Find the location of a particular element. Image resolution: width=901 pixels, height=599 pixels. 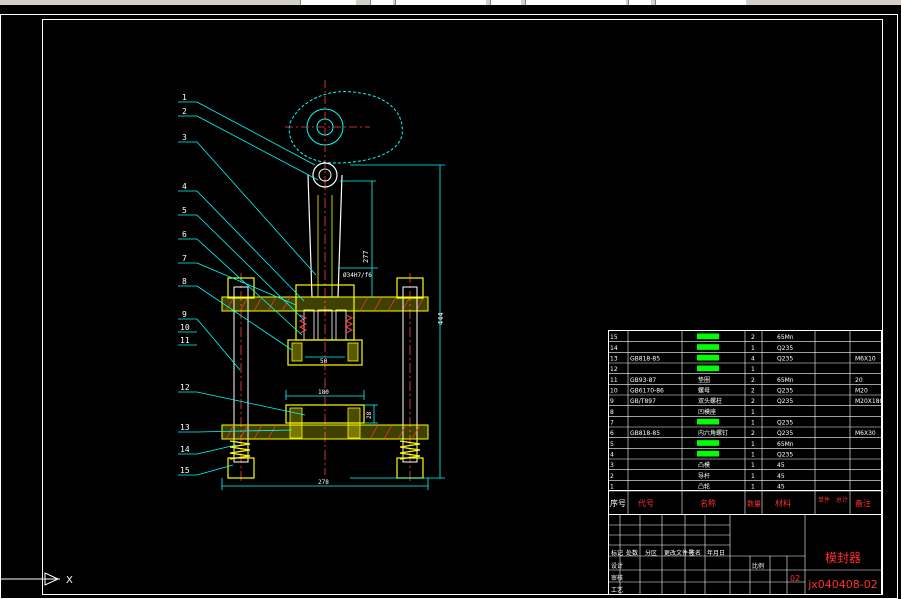

bom-cell-code: GB6170-86 is located at coordinates (647, 391).